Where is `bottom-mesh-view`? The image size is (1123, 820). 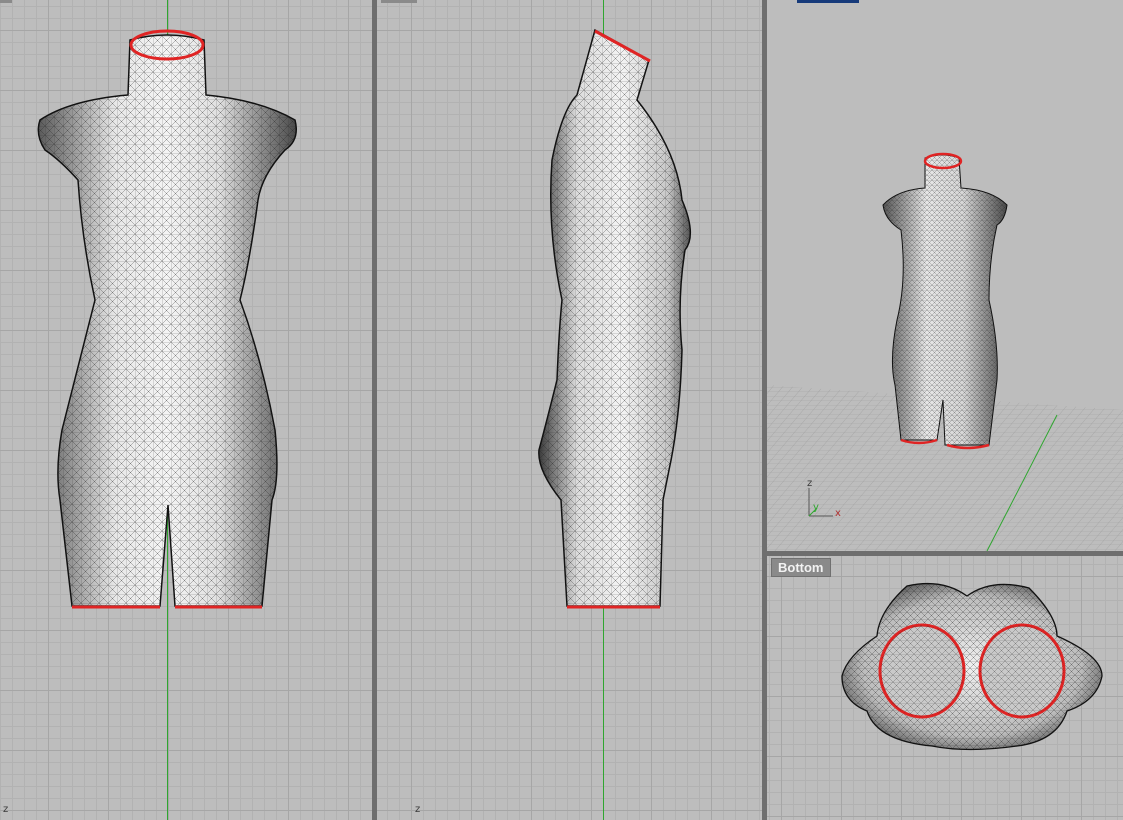 bottom-mesh-view is located at coordinates (972, 666).